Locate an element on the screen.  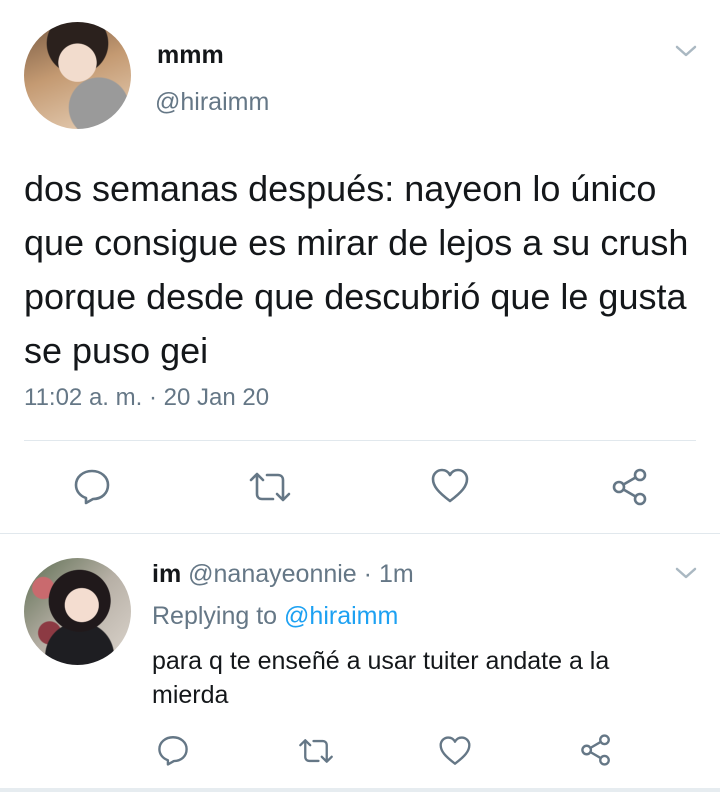
reply-display-name: im is located at coordinates (166, 574).